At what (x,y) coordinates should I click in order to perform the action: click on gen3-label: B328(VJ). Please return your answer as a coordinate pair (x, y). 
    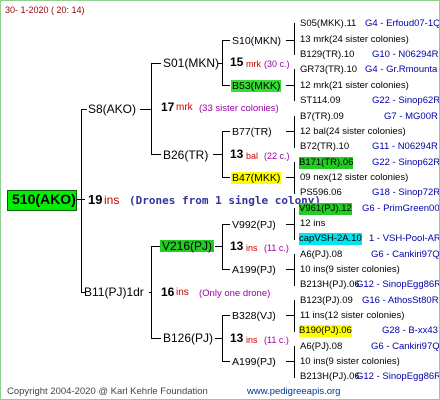
    Looking at the image, I should click on (254, 316).